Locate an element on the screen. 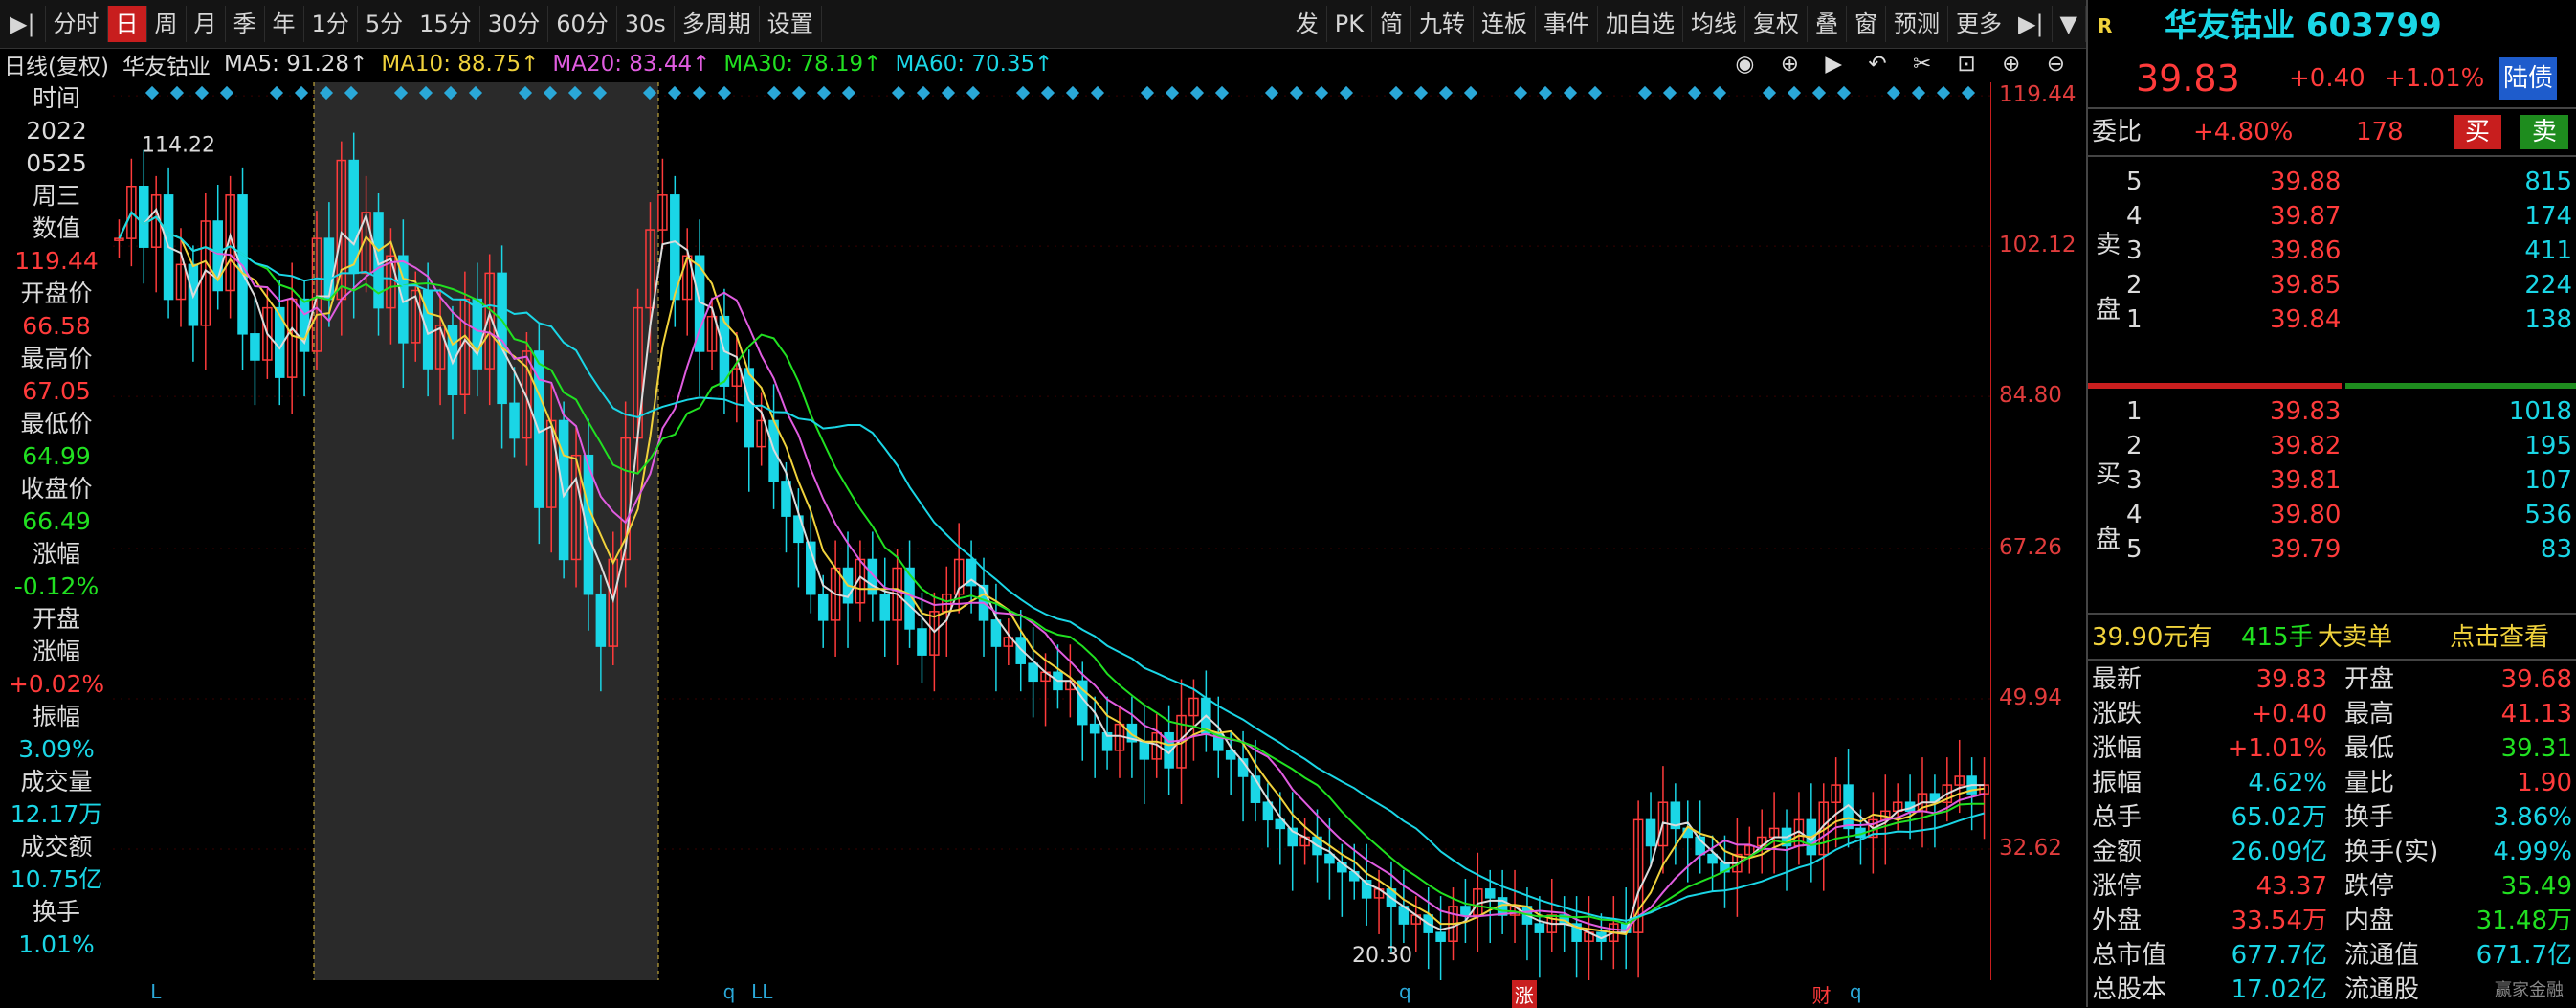  stat-value: 41.13 is located at coordinates (2536, 714).